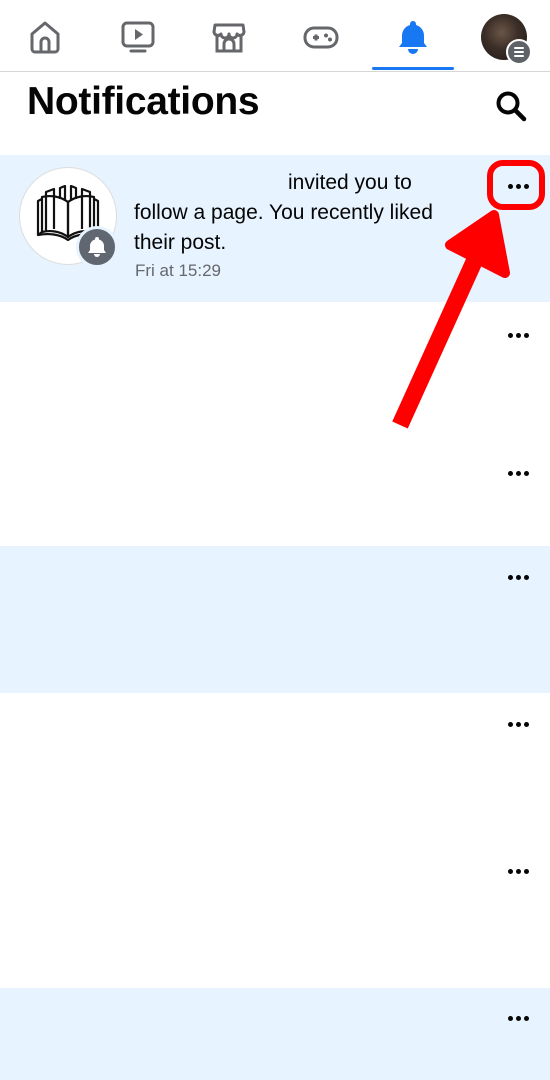 Image resolution: width=550 pixels, height=1080 pixels. What do you see at coordinates (451, 319) in the screenshot?
I see `arrow-icon` at bounding box center [451, 319].